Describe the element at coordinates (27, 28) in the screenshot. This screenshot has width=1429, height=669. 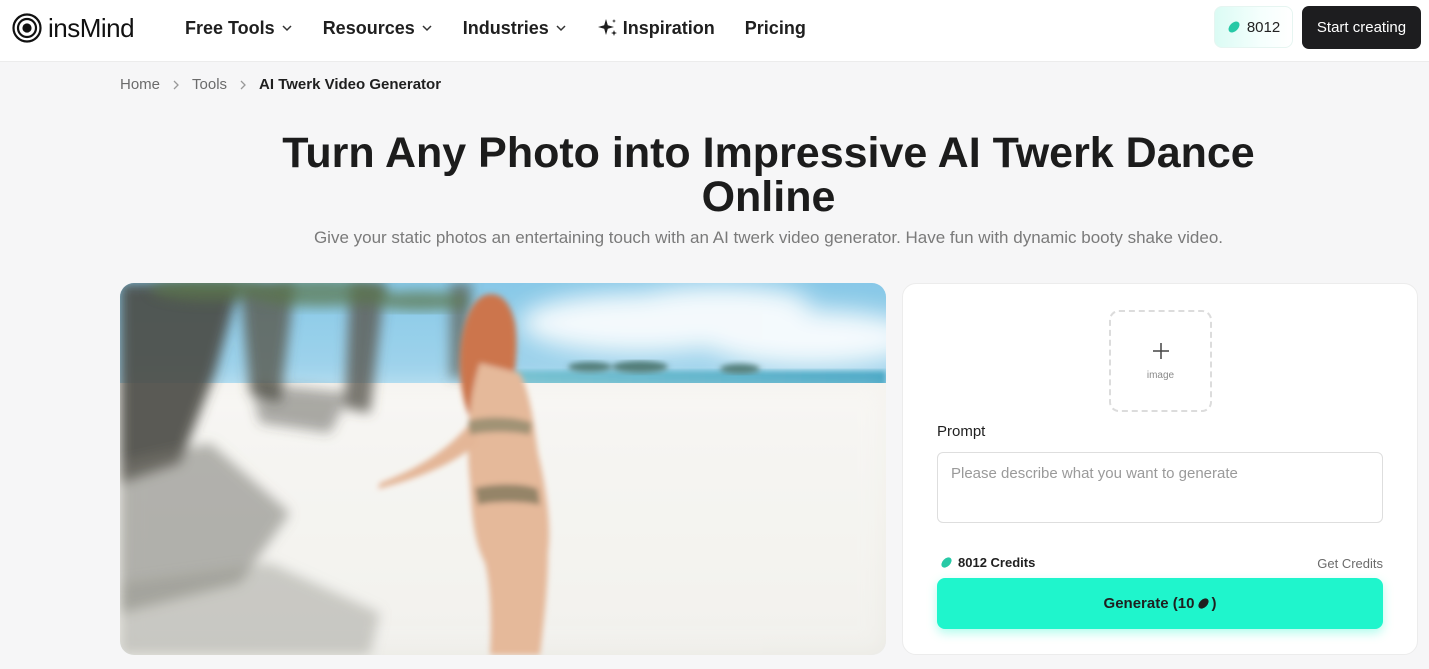
I see `logo-icon` at that location.